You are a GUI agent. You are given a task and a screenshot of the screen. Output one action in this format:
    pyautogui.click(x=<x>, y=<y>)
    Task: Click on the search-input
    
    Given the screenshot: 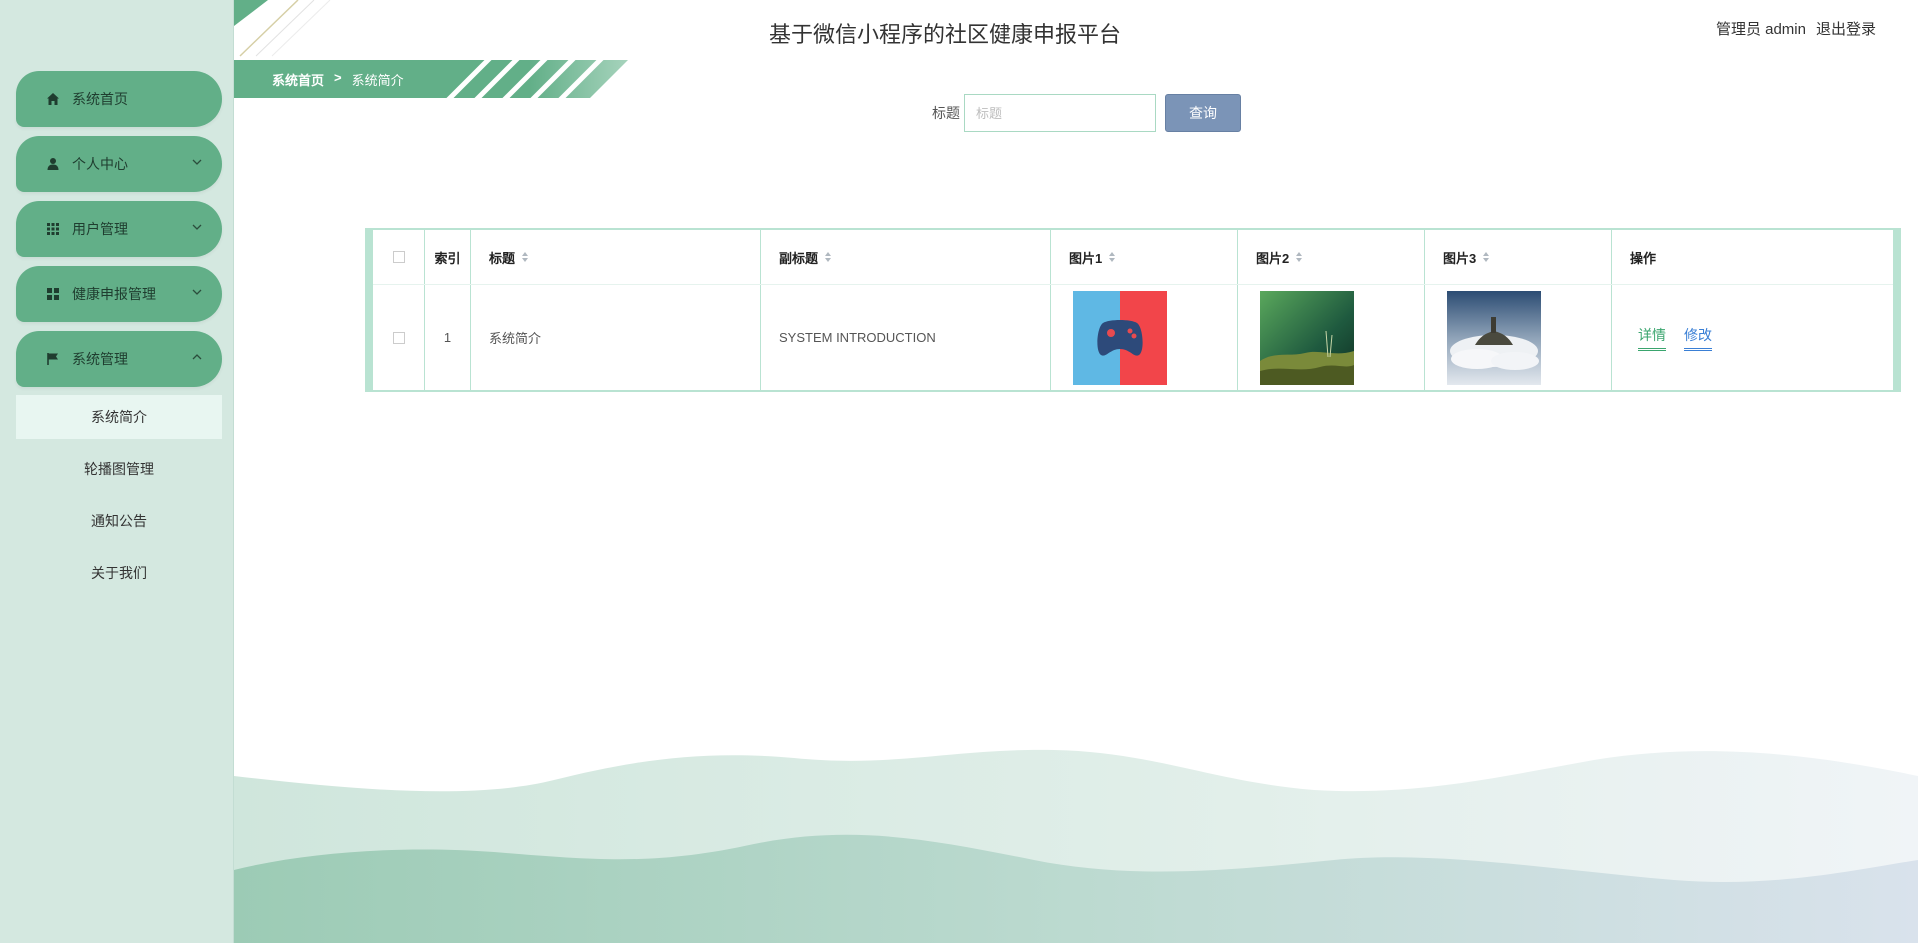 What is the action you would take?
    pyautogui.click(x=1060, y=113)
    